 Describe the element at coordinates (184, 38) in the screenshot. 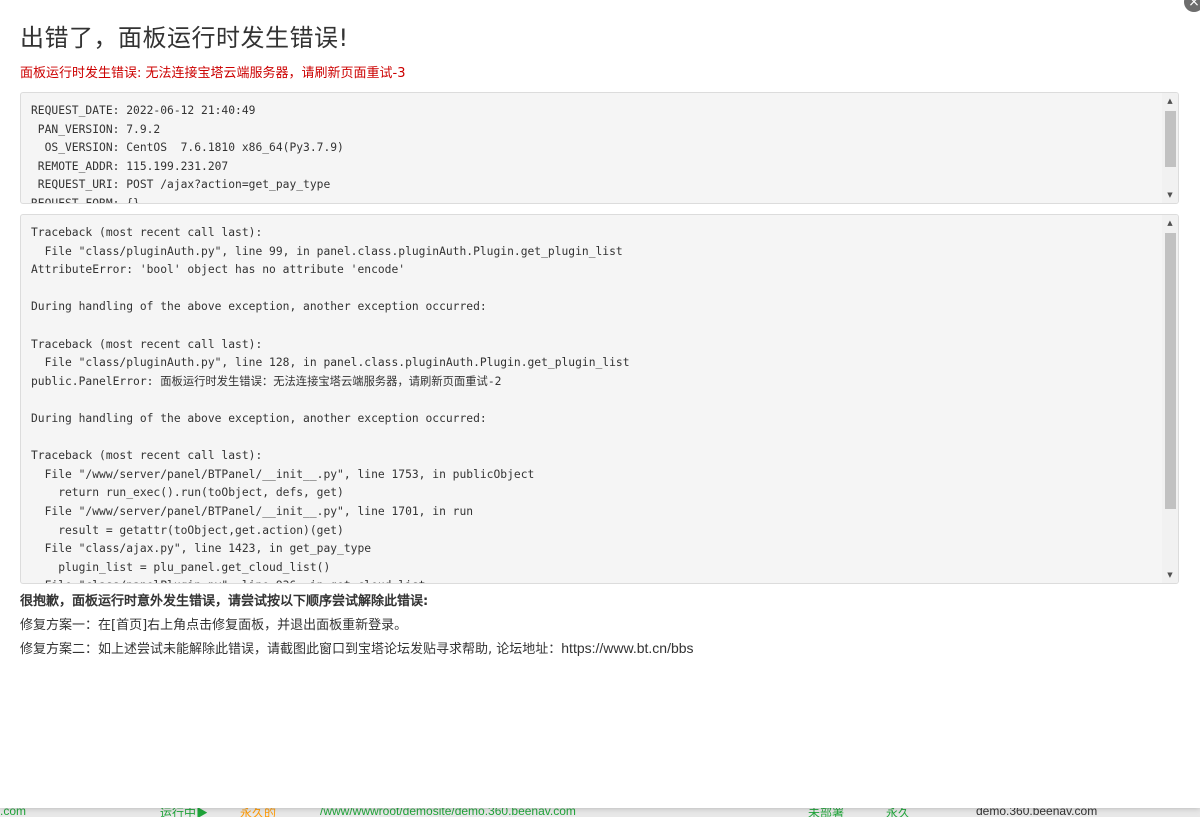

I see `page-title: 出错了，面板运行时发生错误!` at that location.